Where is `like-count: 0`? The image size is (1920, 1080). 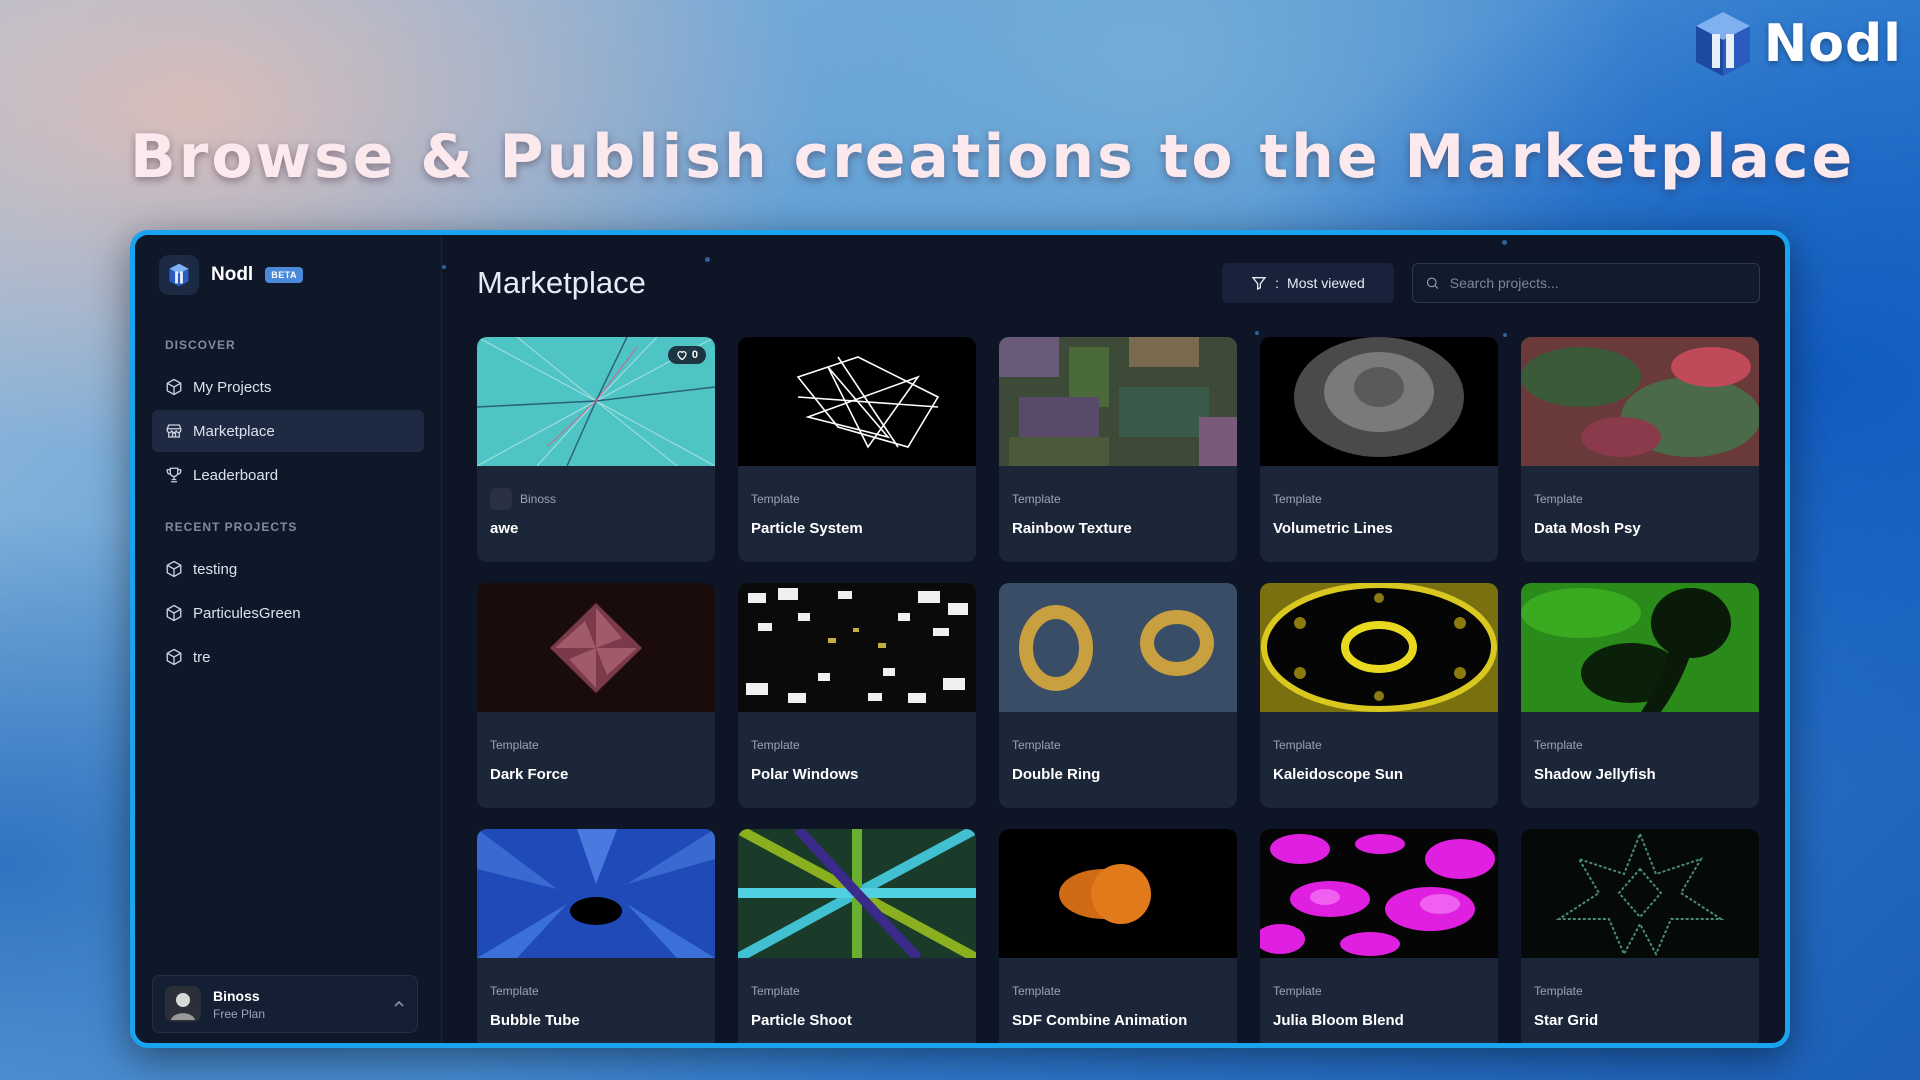 like-count: 0 is located at coordinates (694, 355).